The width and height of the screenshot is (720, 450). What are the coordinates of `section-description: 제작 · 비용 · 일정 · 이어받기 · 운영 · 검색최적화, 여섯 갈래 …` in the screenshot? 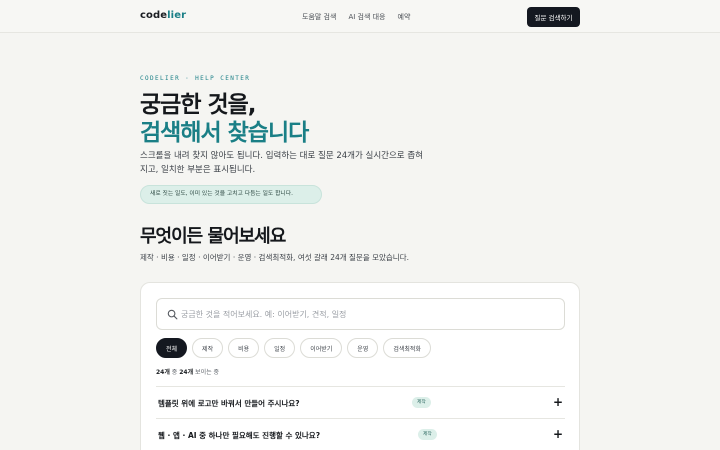 It's located at (274, 257).